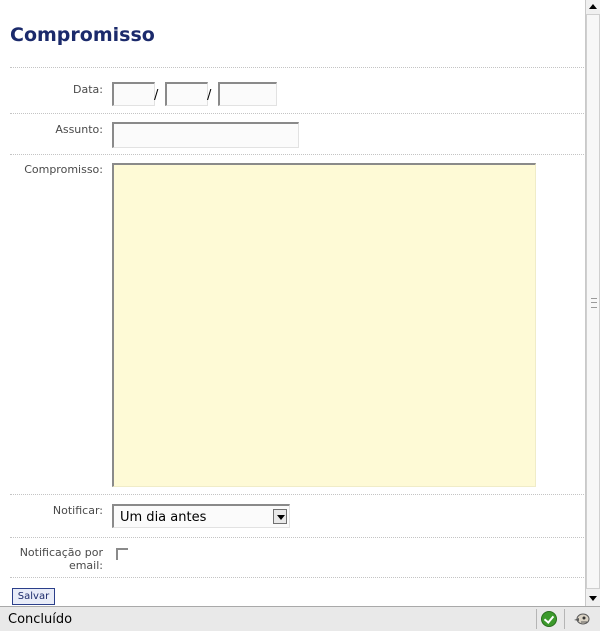 The width and height of the screenshot is (600, 631). Describe the element at coordinates (82, 35) in the screenshot. I see `page-title: Compromisso` at that location.